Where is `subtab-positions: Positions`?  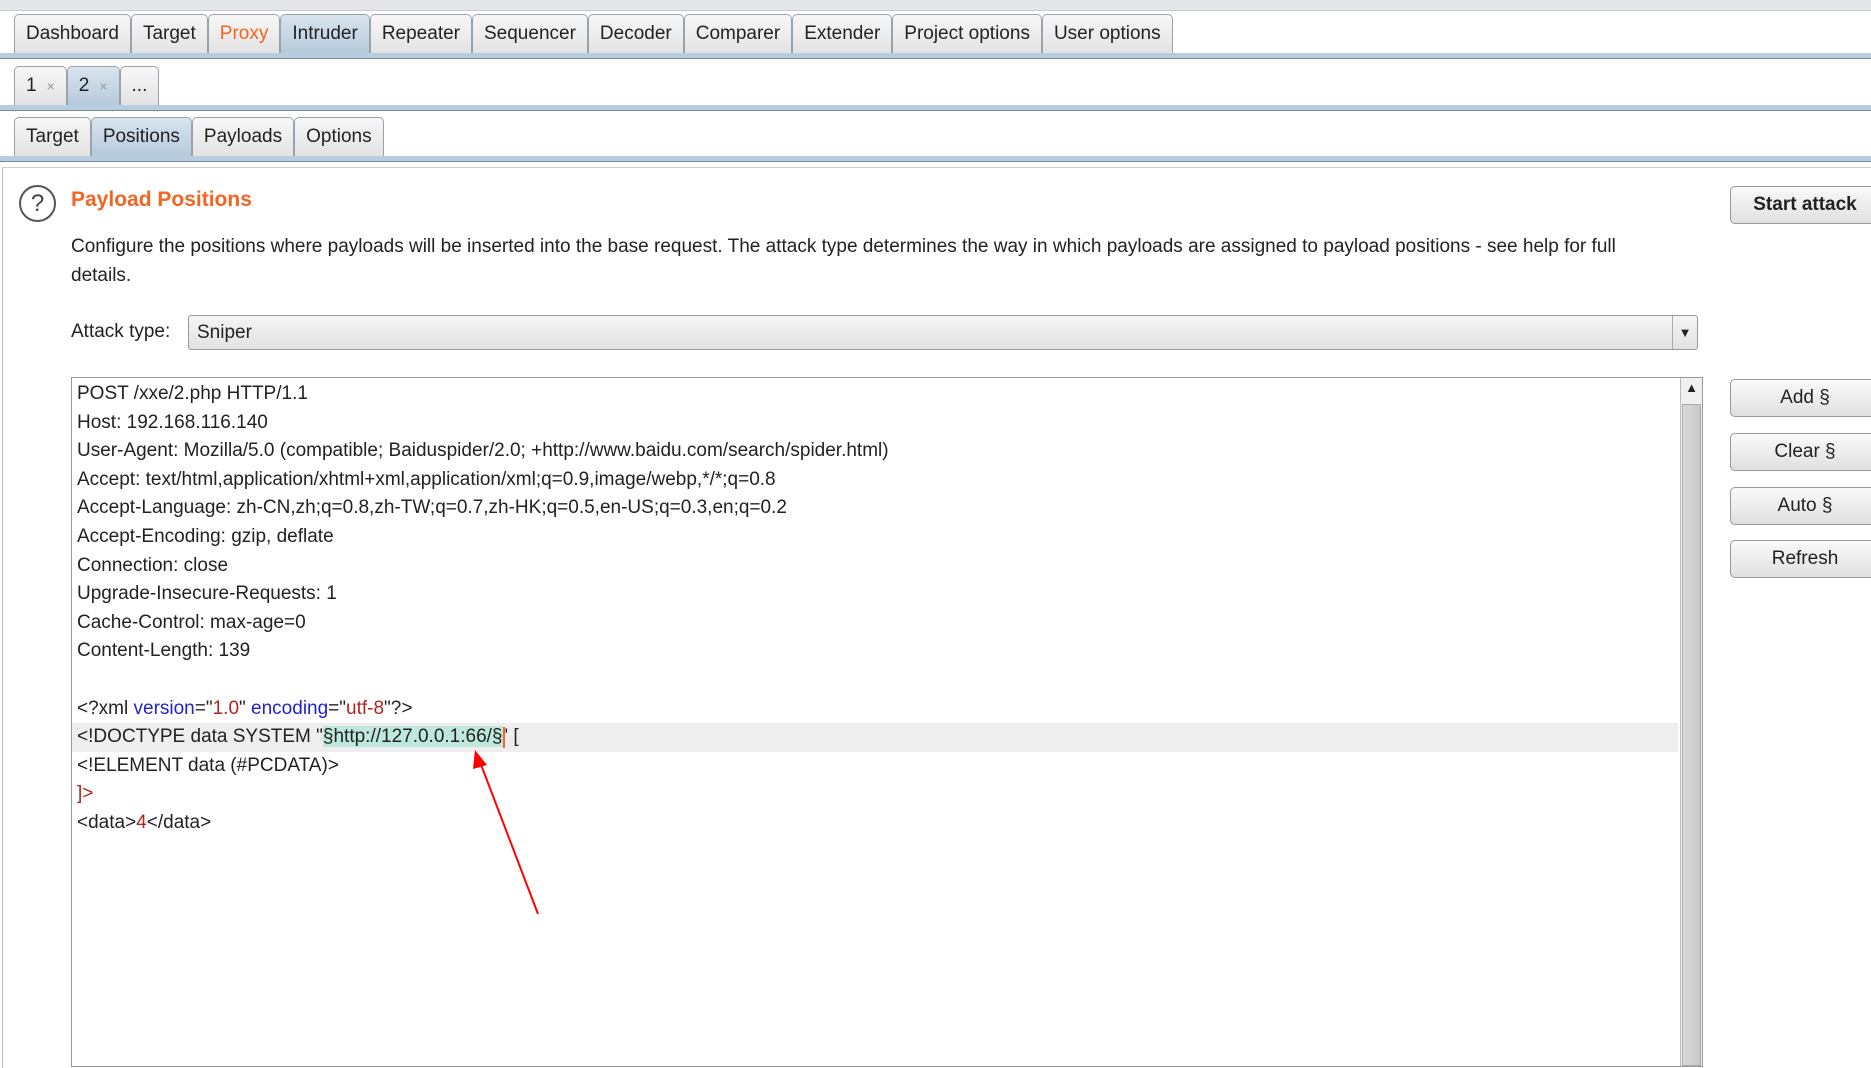 subtab-positions: Positions is located at coordinates (141, 136).